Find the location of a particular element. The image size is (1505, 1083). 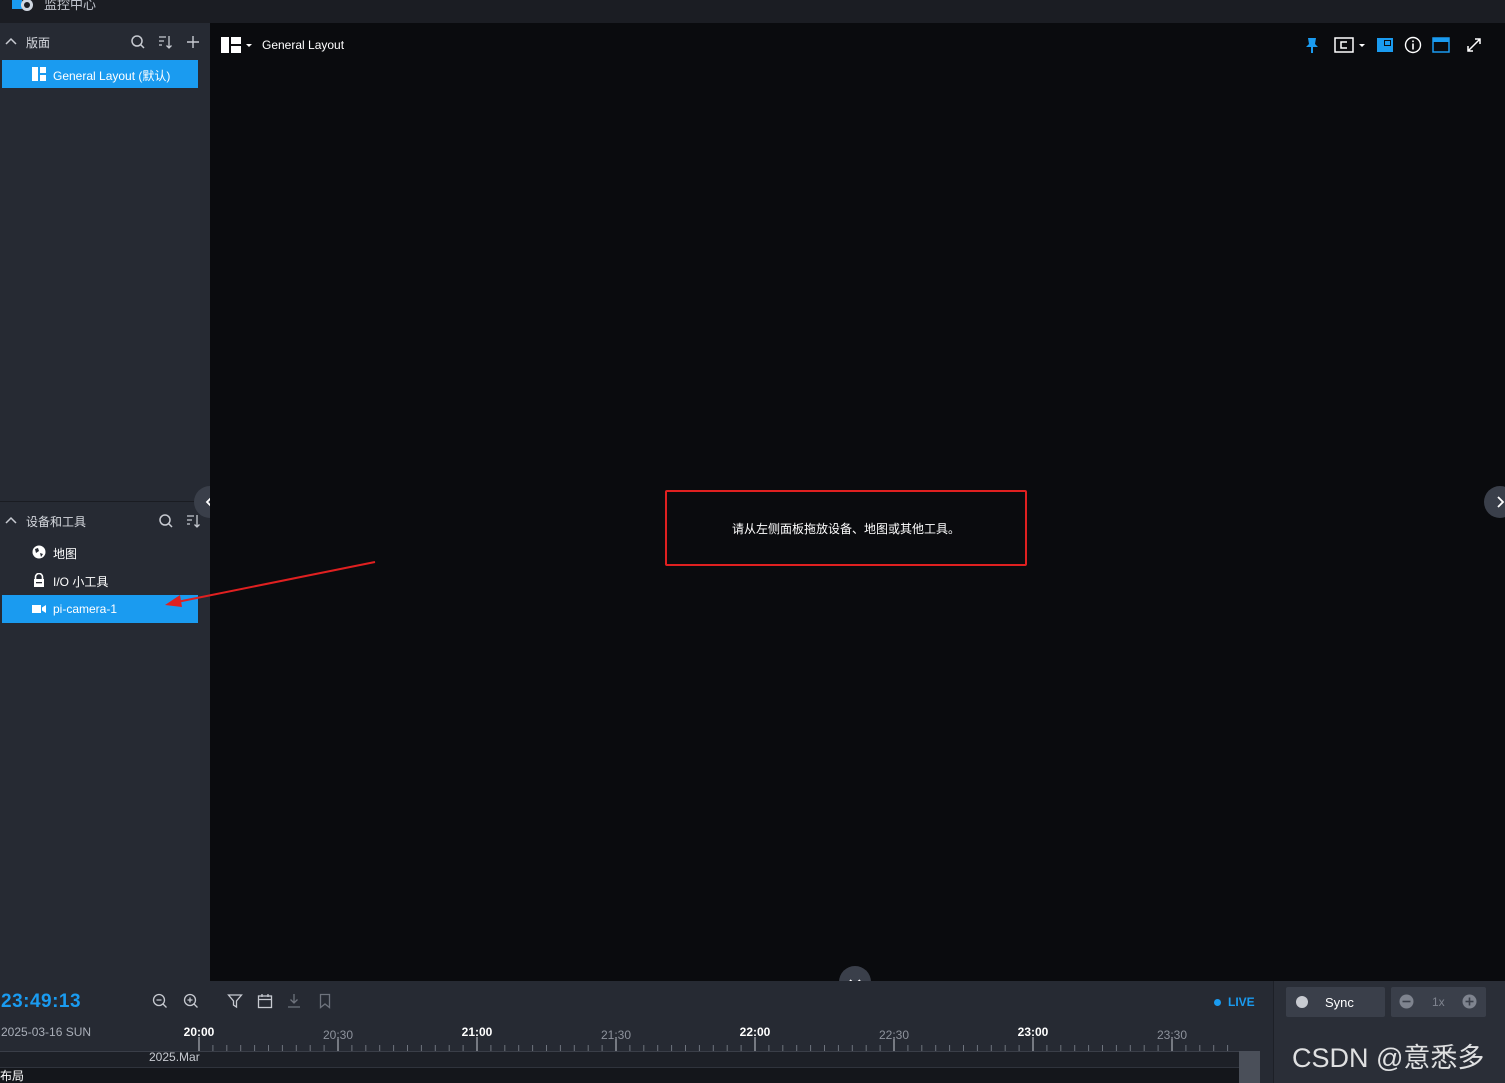

layout-row-label: 布局 is located at coordinates (12, 1076).